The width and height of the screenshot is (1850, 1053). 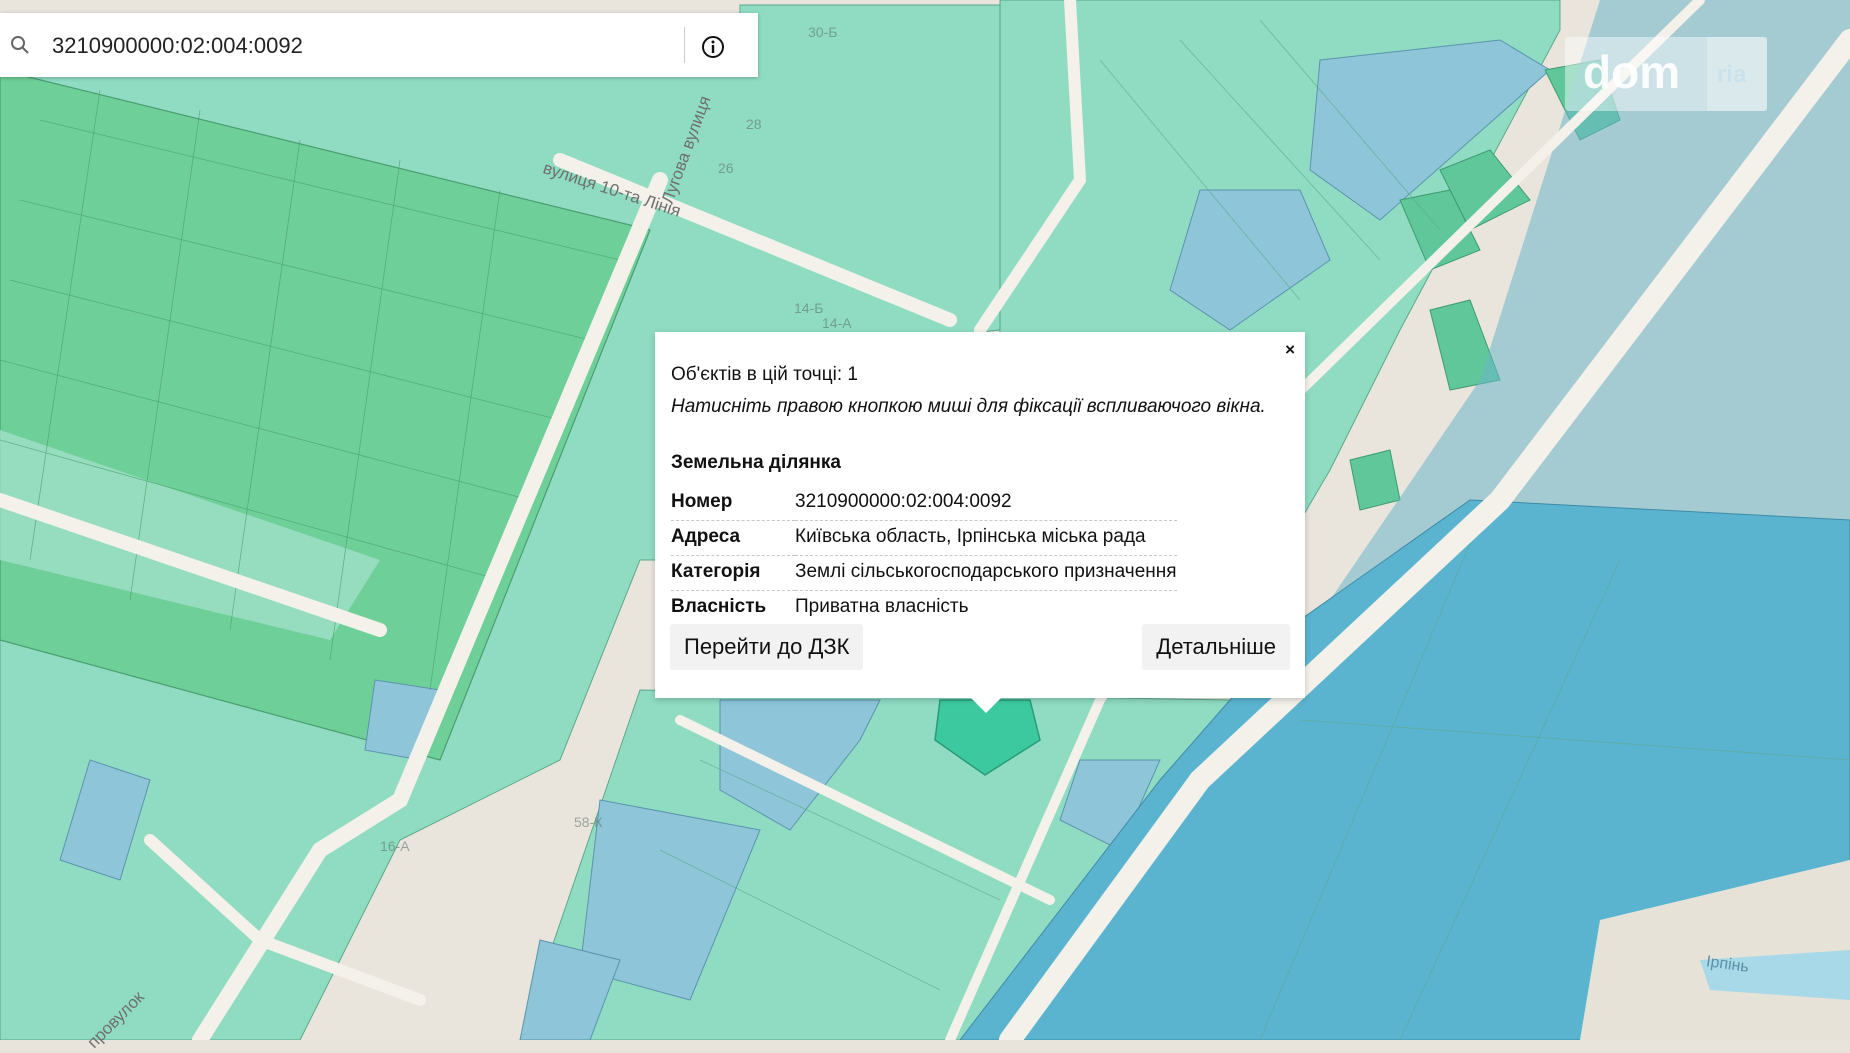 What do you see at coordinates (733, 538) in the screenshot?
I see `row-key: Адреса` at bounding box center [733, 538].